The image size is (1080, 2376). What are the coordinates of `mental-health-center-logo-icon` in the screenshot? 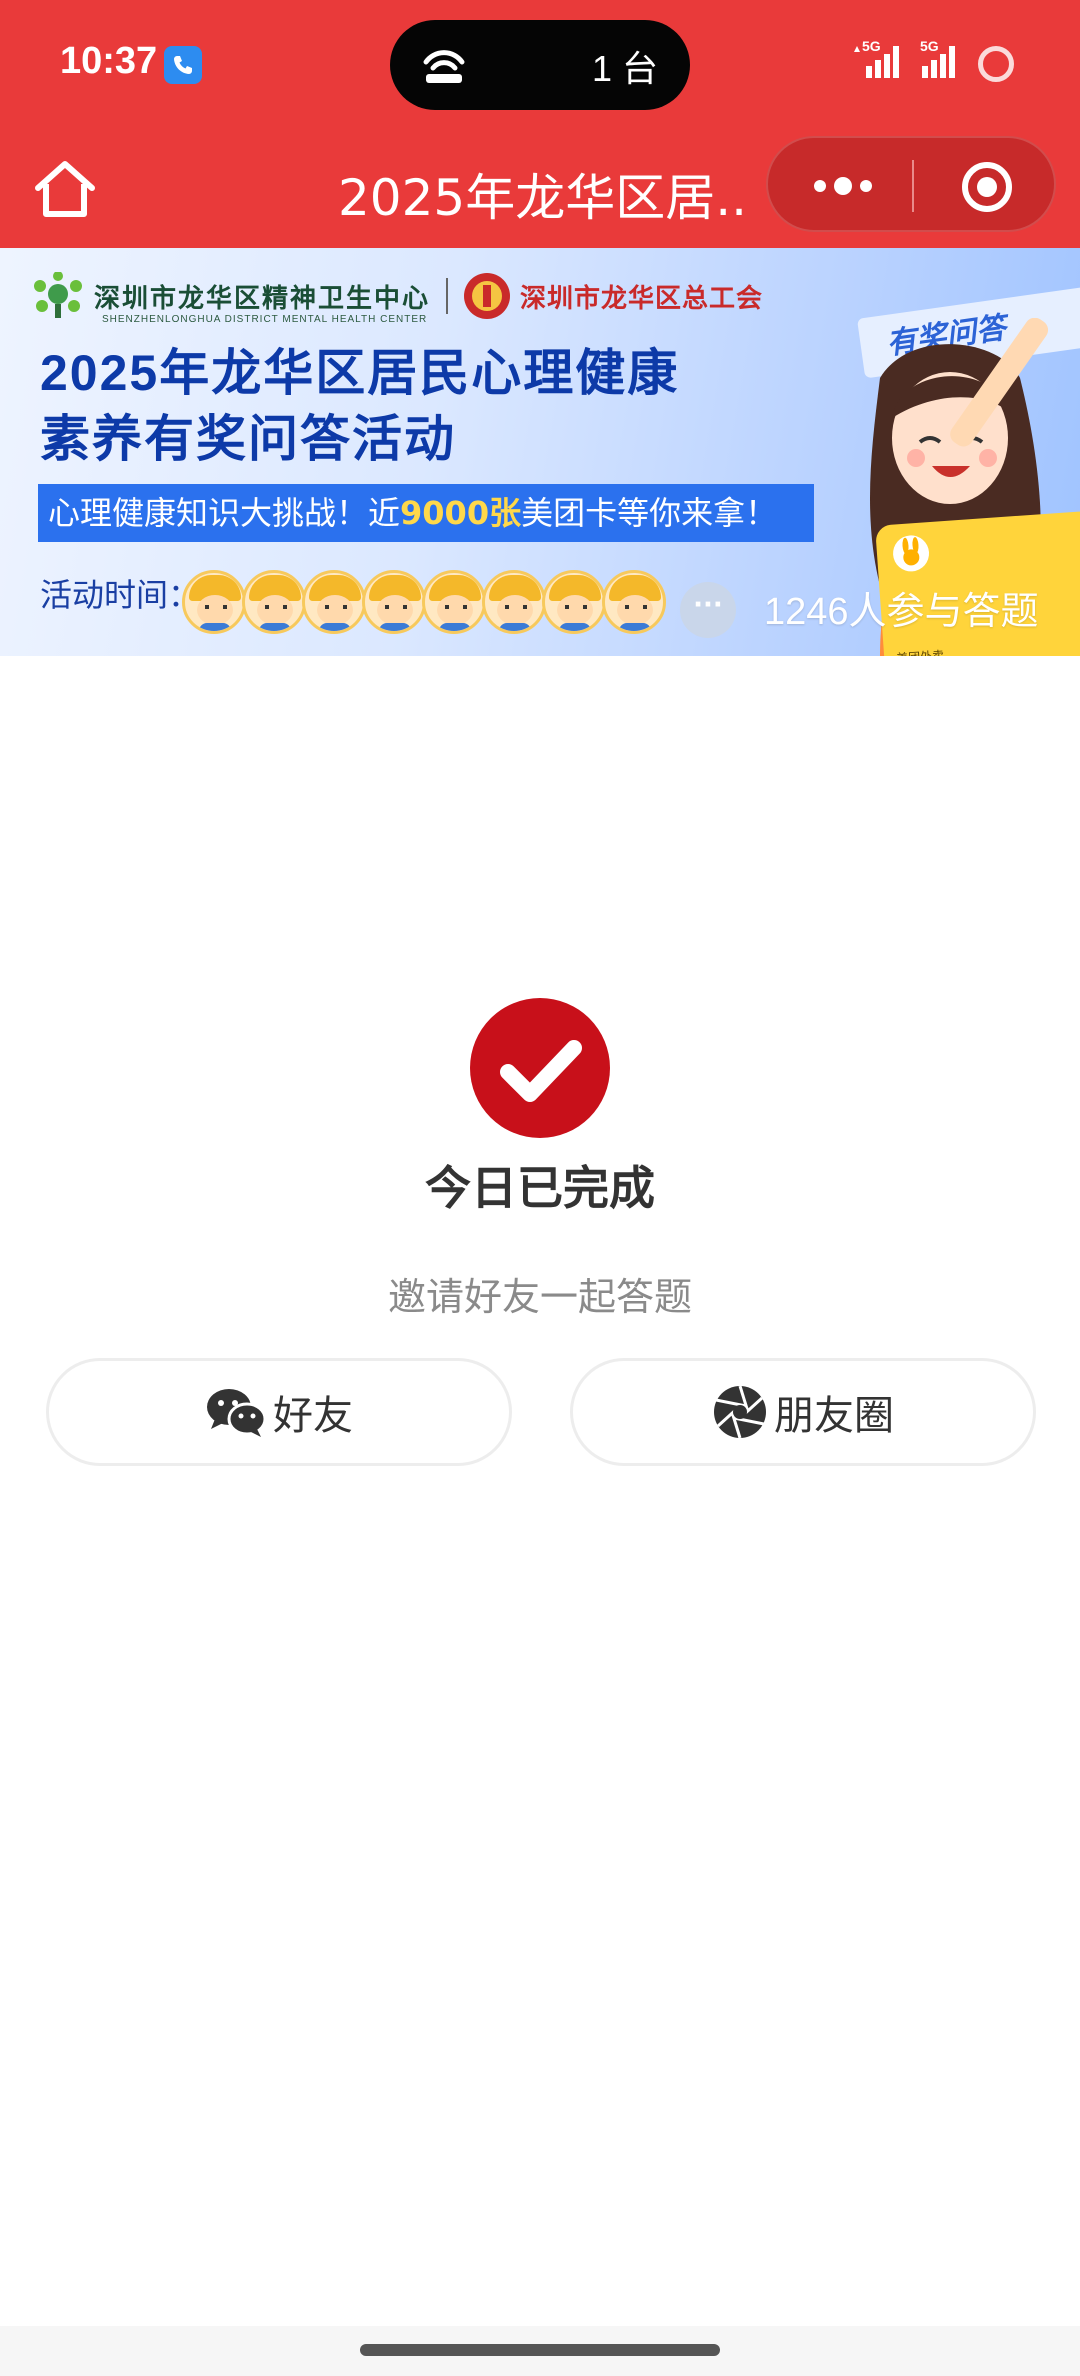 It's located at (58, 295).